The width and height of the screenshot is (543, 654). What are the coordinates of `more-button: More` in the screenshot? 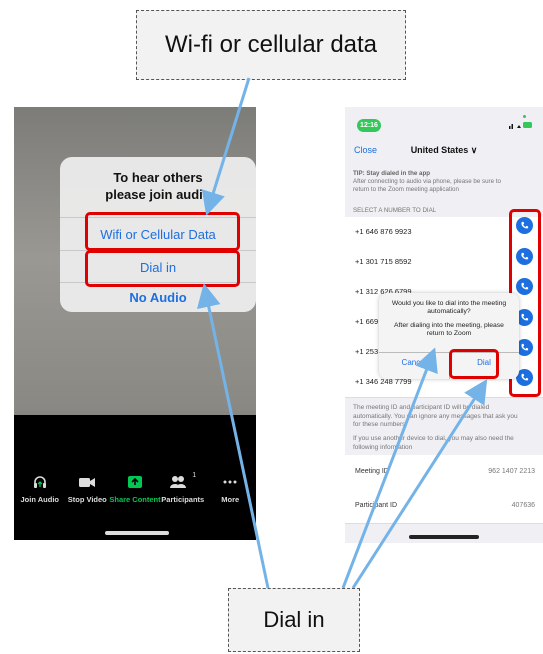 It's located at (231, 497).